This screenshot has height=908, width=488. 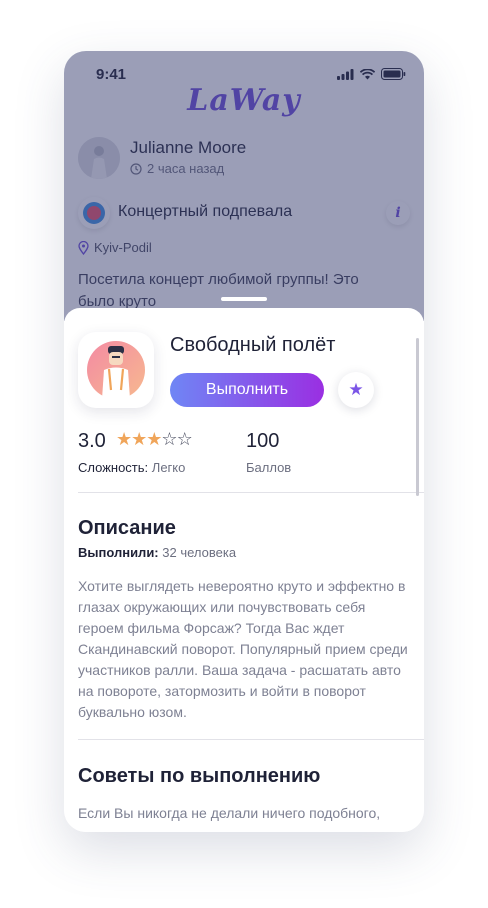 I want to click on rating-stars: ★★★☆☆, so click(x=154, y=439).